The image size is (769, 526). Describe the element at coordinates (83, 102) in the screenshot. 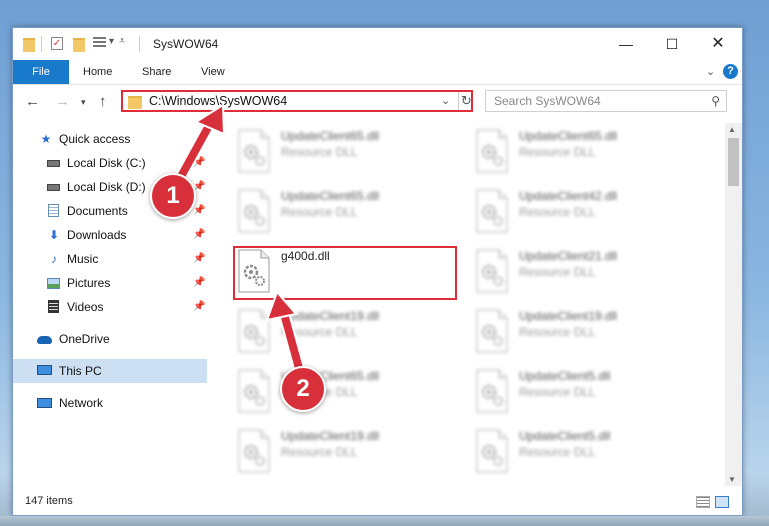

I see `recent-locations-icon: ▾` at that location.